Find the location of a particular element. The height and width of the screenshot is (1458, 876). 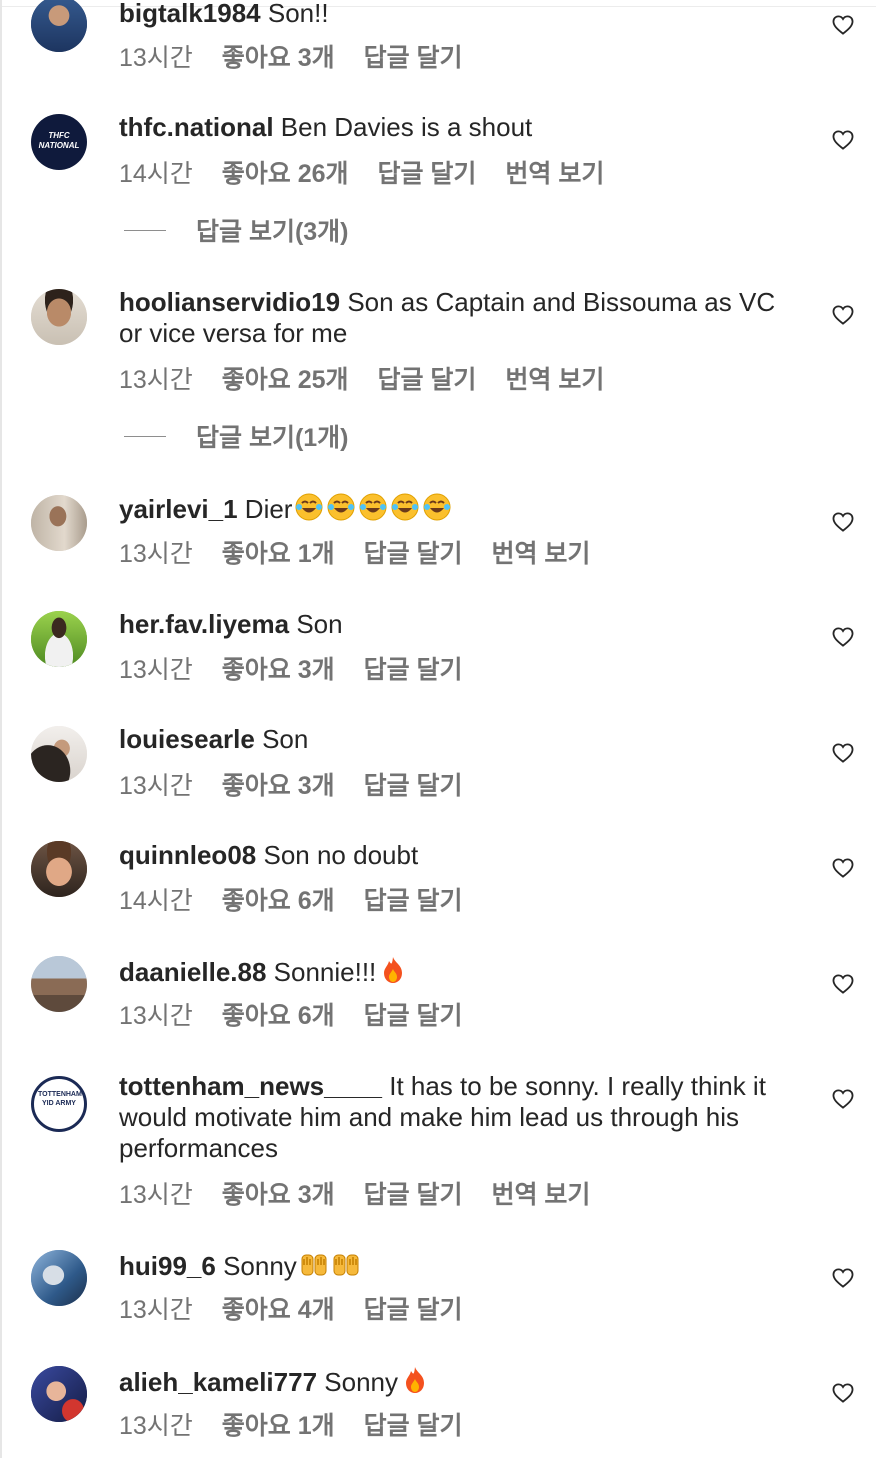

view-replies-button: 답글 보기(1개) is located at coordinates (236, 436).